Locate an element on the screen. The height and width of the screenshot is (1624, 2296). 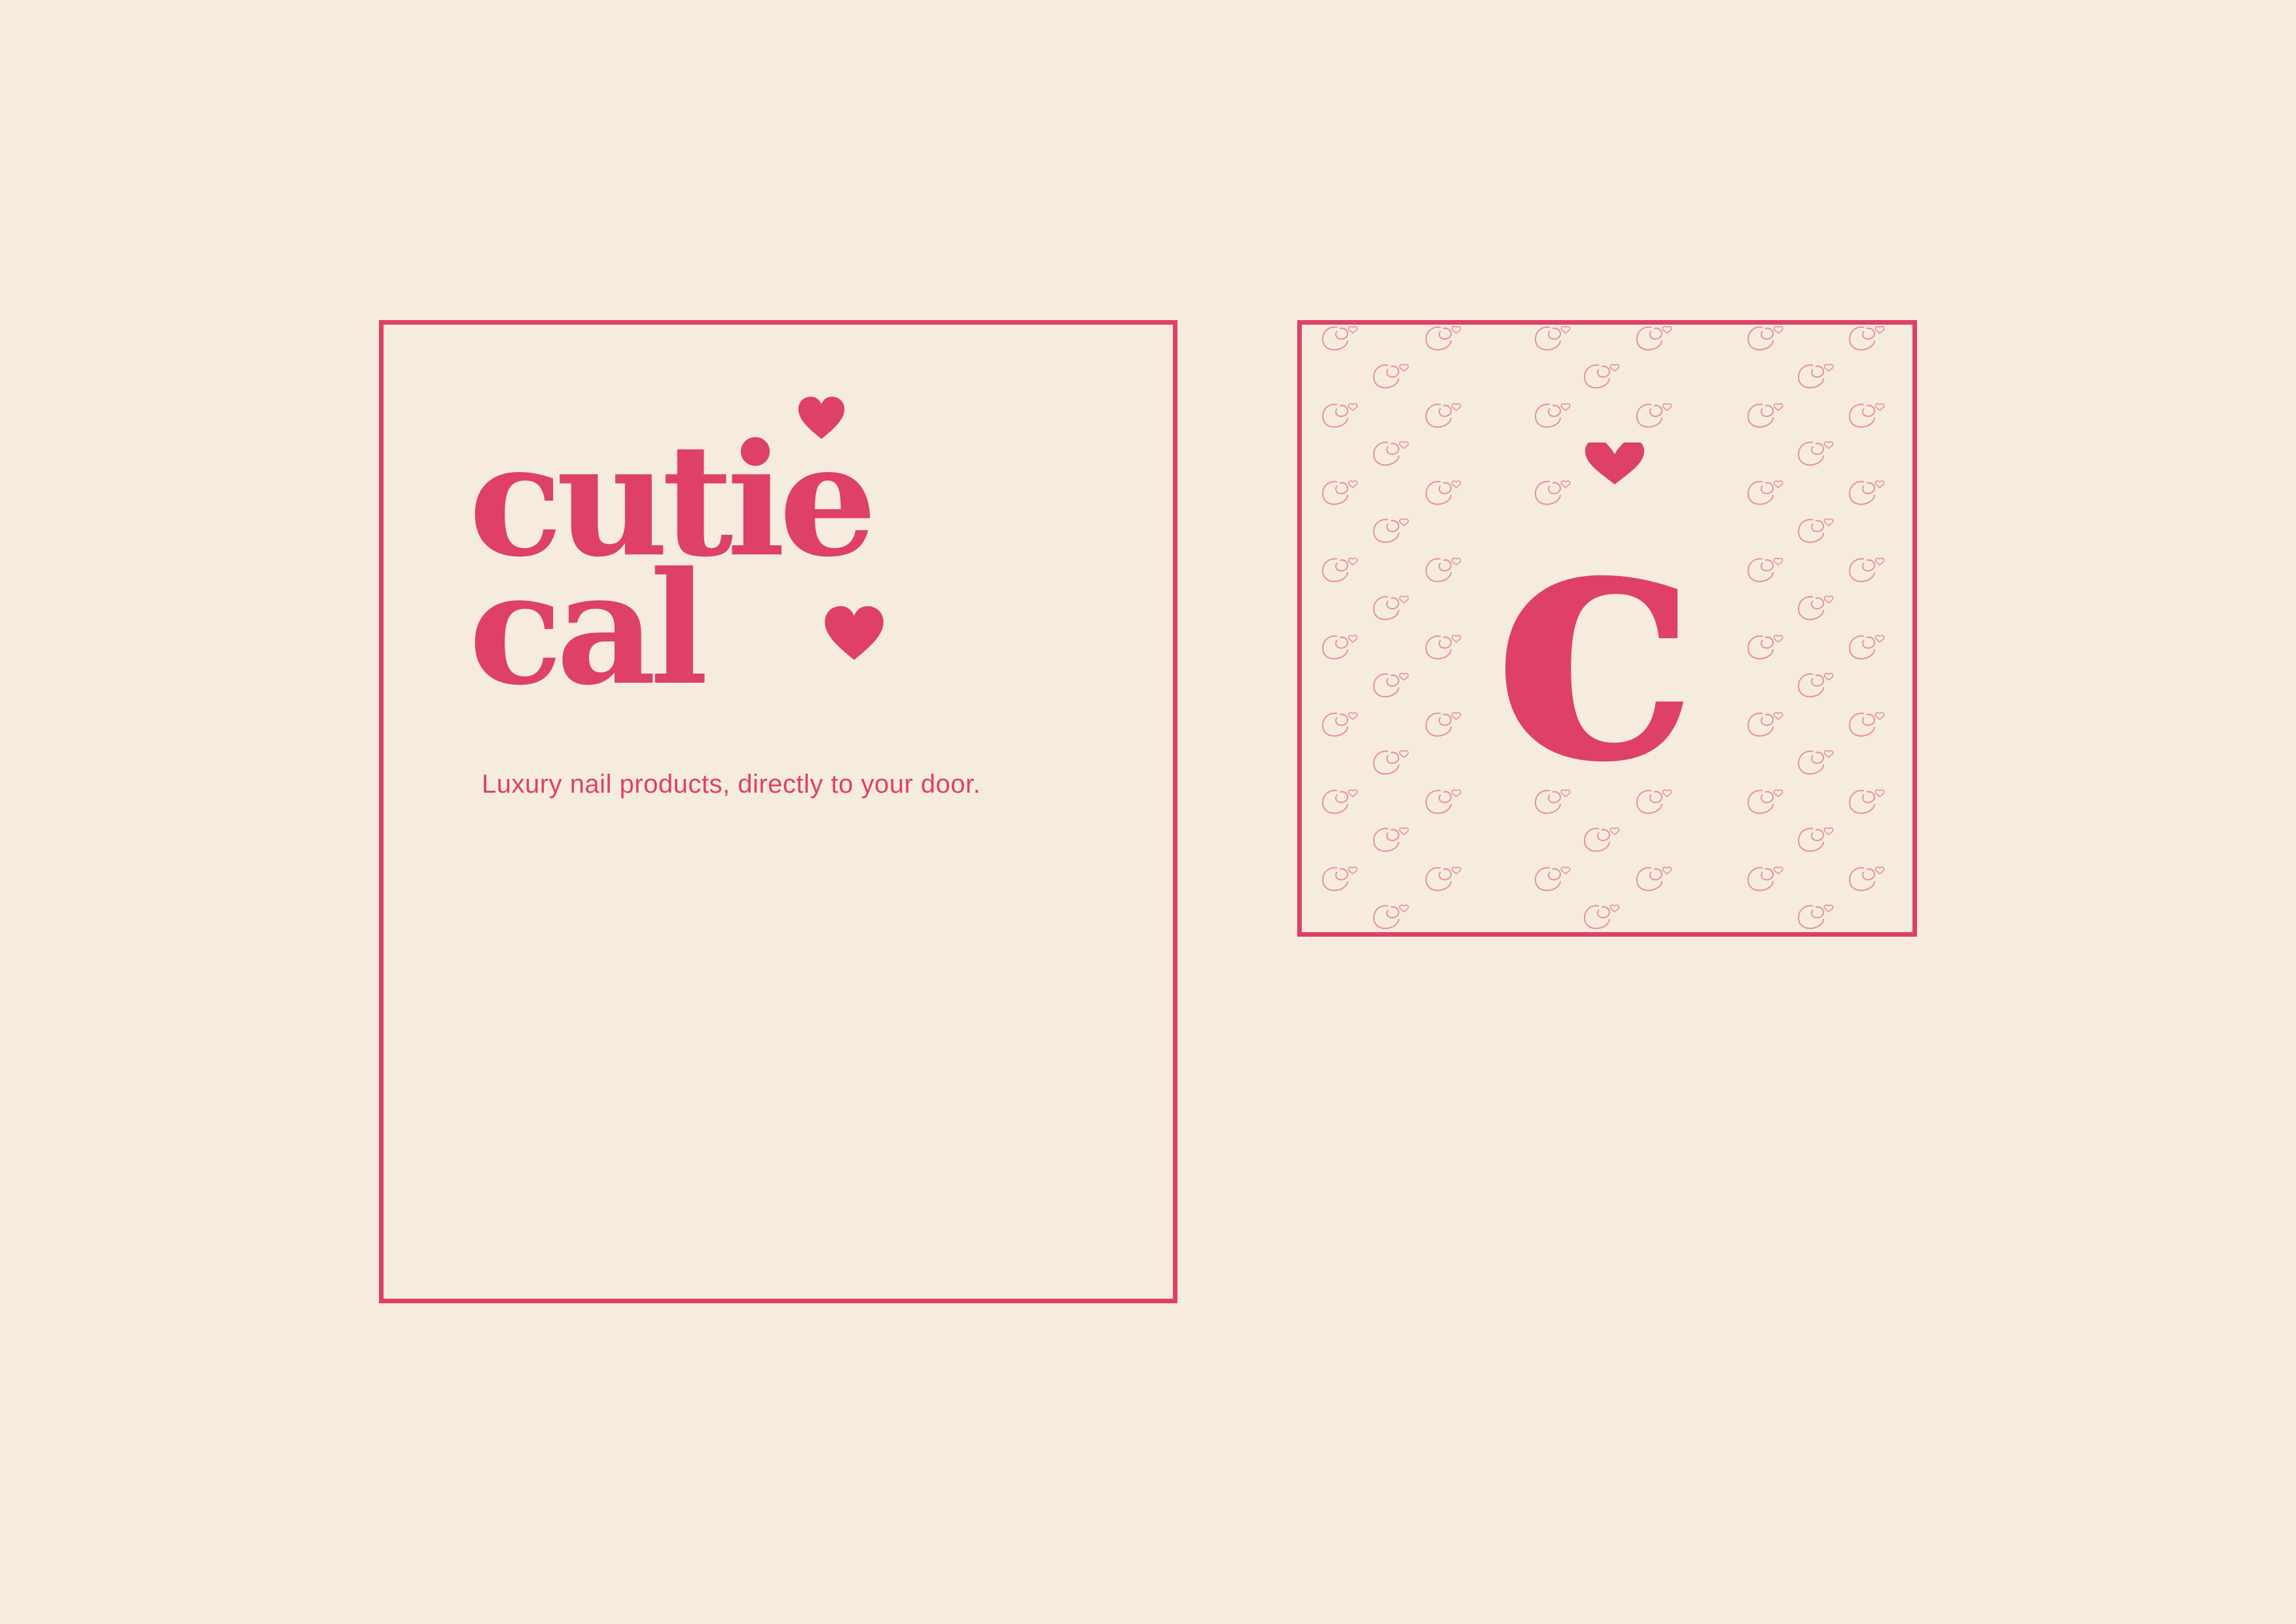
monogram-logo: c is located at coordinates (1595, 612).